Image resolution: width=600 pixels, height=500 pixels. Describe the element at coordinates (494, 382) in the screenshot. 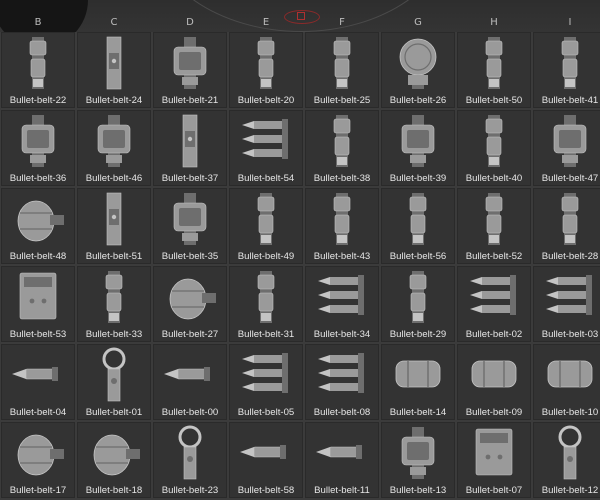

I see `brush-thumbnail: Bullet-belt-09` at that location.